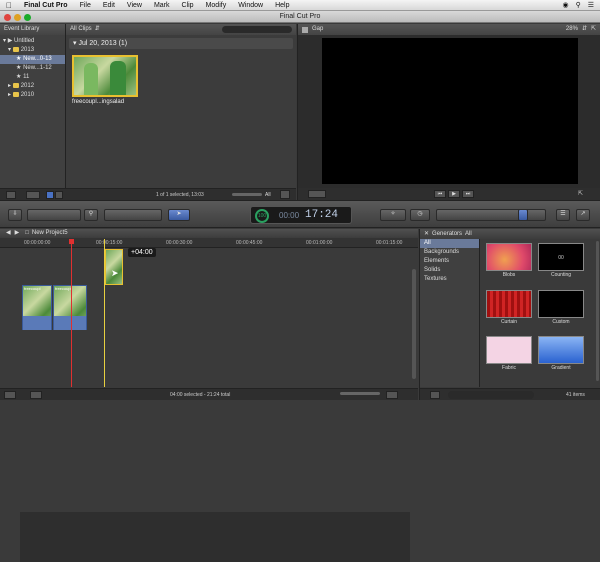  I want to click on menu-modify: Modify, so click(216, 5).